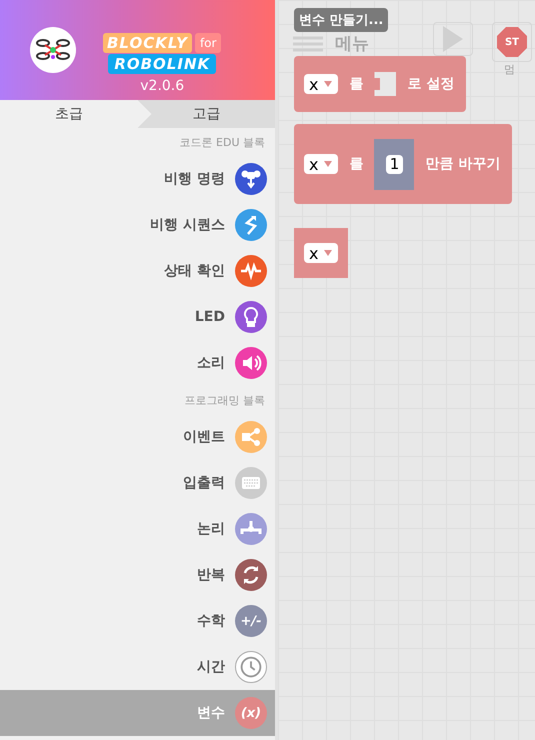 This screenshot has height=740, width=535. I want to click on section-label: 코드론 EDU 블록, so click(223, 143).